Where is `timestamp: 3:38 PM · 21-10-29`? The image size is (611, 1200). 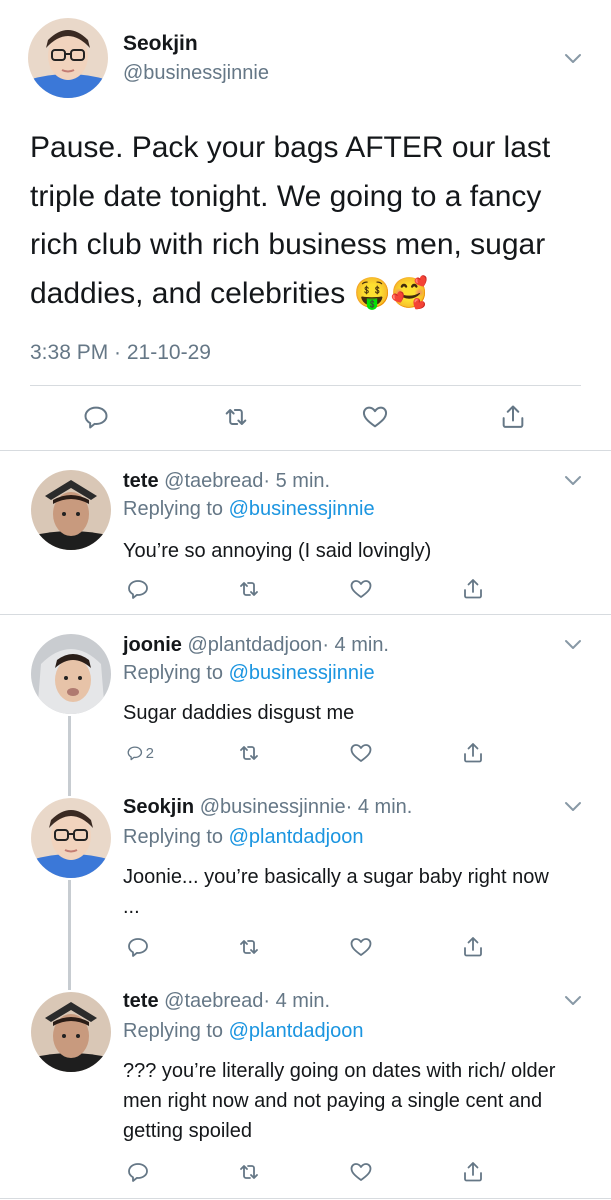 timestamp: 3:38 PM · 21-10-29 is located at coordinates (120, 353).